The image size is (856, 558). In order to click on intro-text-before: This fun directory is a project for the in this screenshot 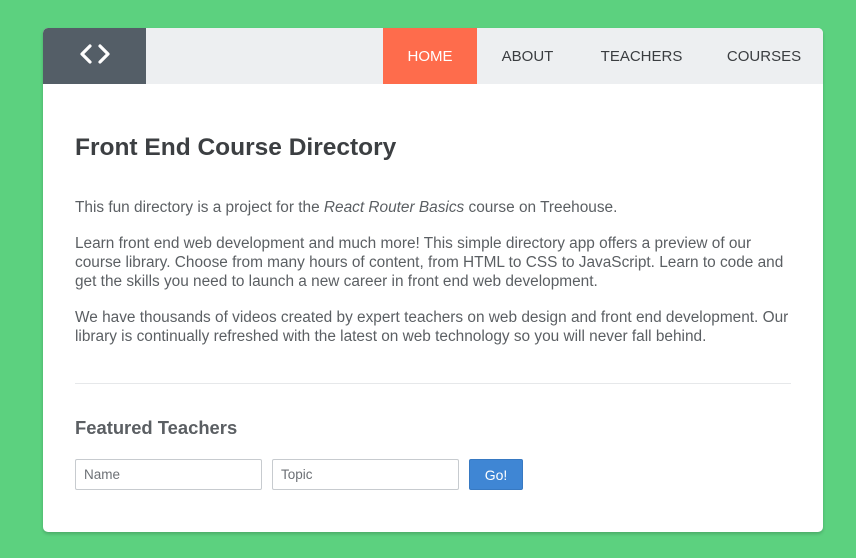, I will do `click(199, 207)`.